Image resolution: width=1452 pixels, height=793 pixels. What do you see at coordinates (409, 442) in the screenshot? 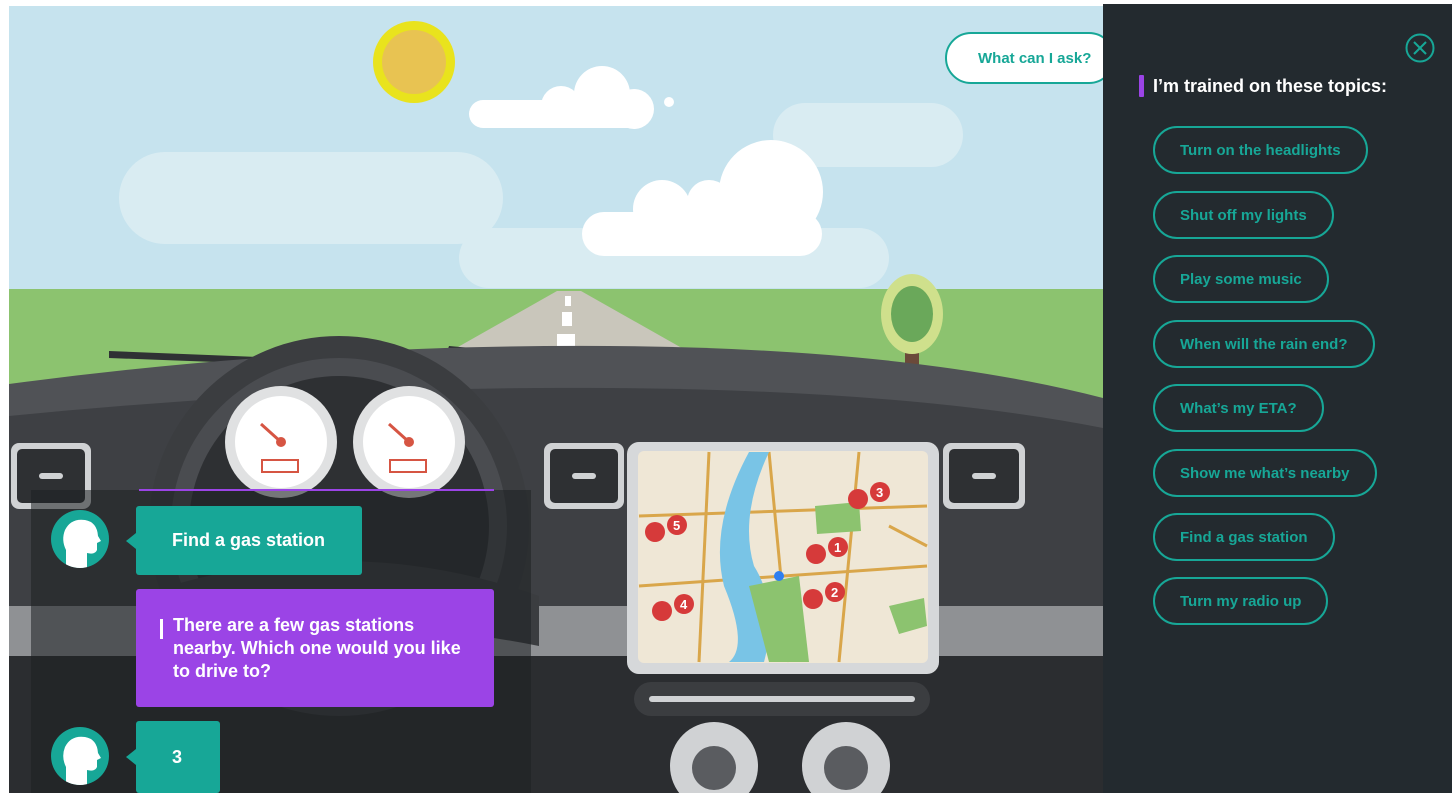
I see `tachometer` at bounding box center [409, 442].